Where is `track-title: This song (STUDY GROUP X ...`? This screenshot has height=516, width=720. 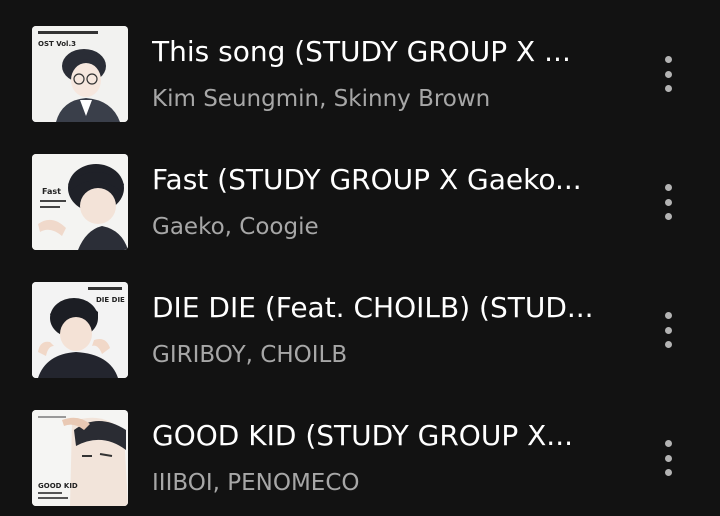 track-title: This song (STUDY GROUP X ... is located at coordinates (361, 51).